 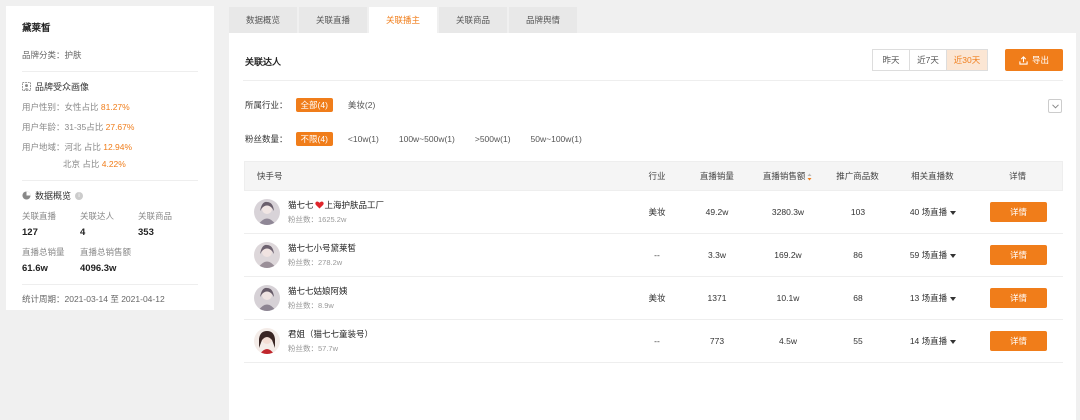 I want to click on col-amount: 直播销售额, so click(x=788, y=176).